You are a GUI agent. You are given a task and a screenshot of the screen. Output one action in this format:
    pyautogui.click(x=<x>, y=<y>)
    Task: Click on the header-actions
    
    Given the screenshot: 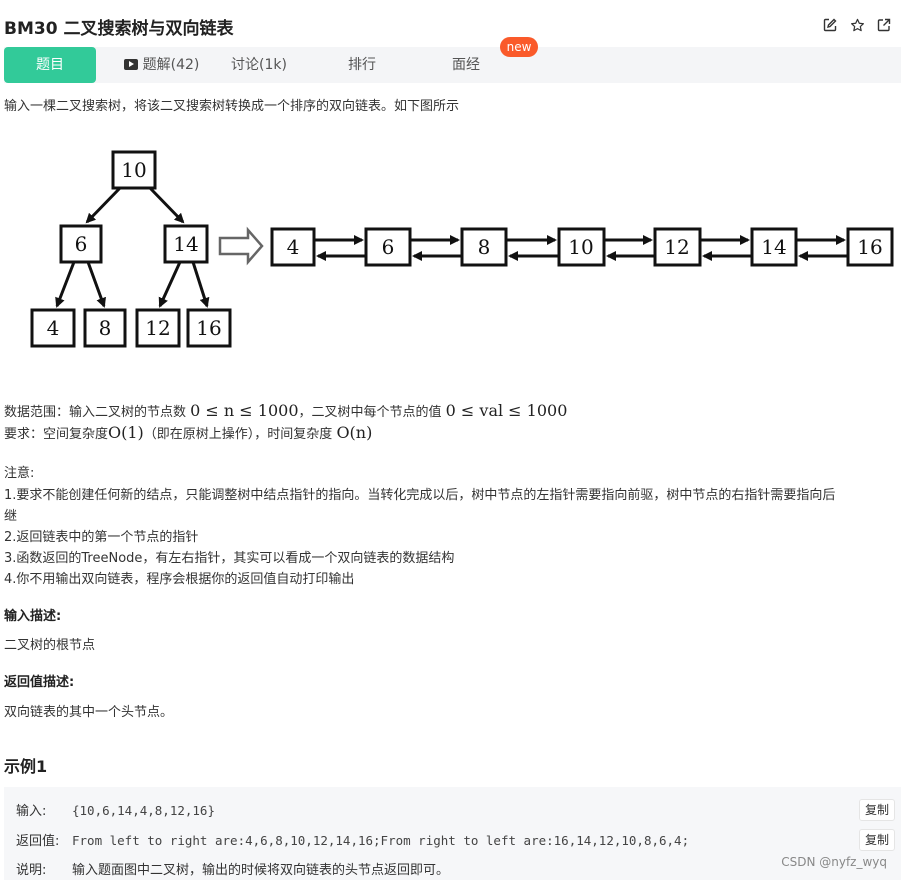 What is the action you would take?
    pyautogui.click(x=857, y=25)
    